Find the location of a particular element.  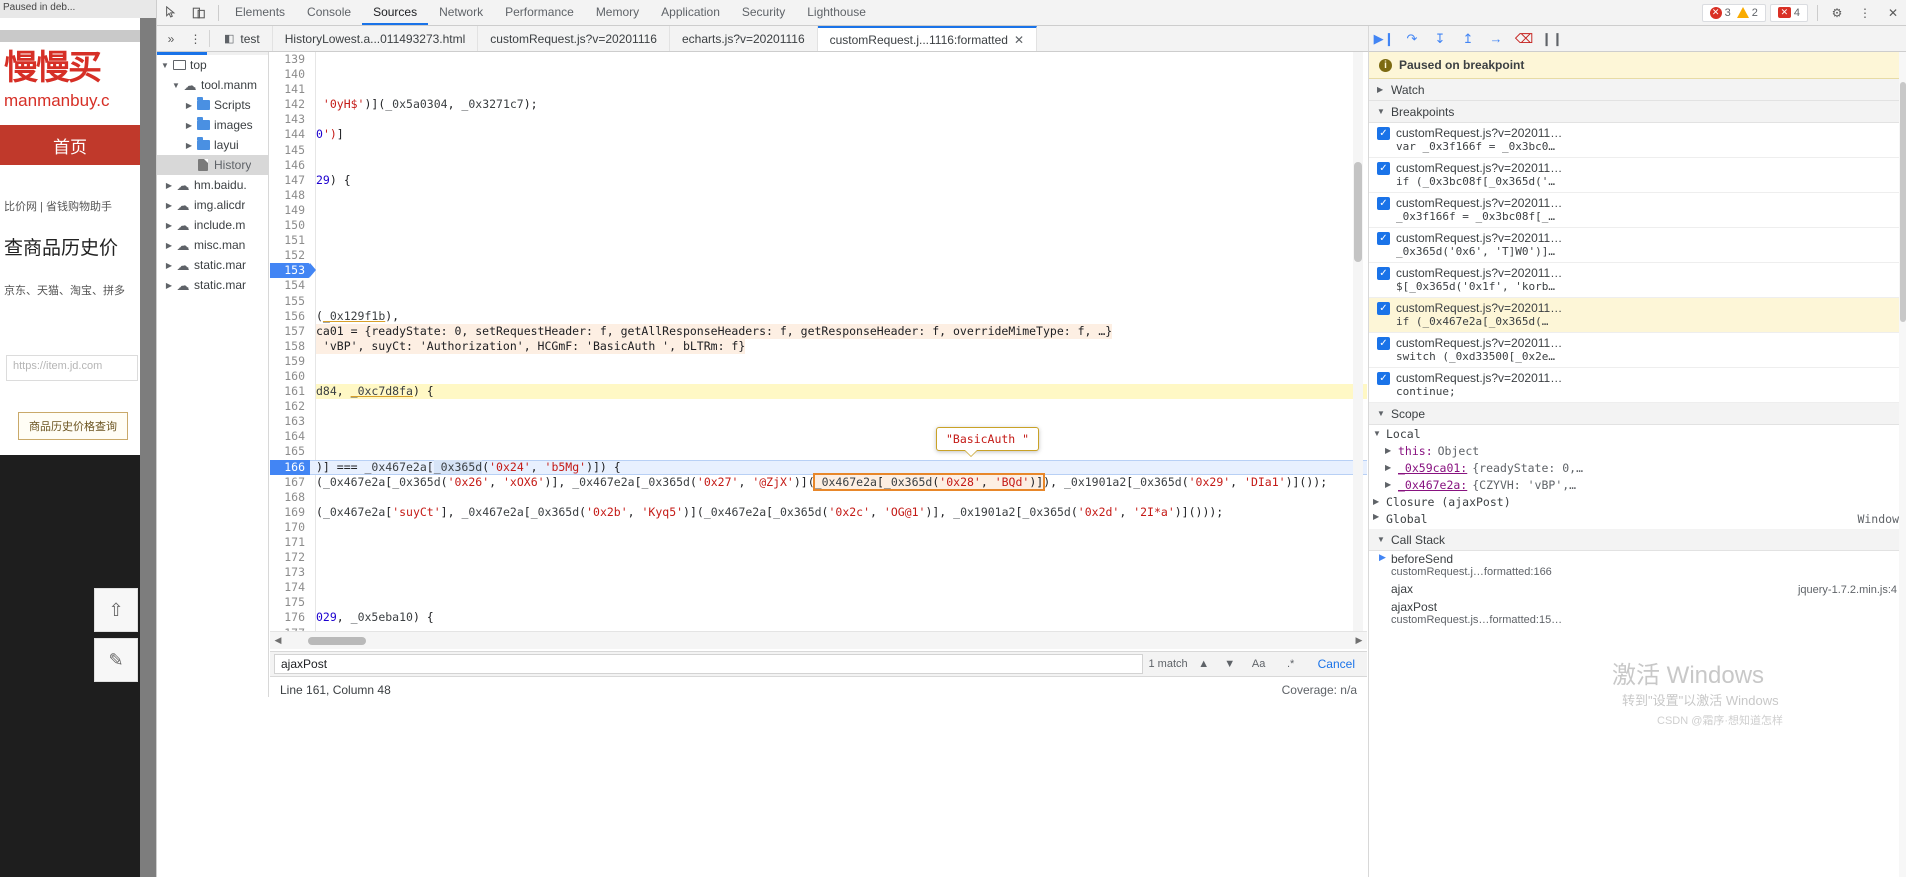

cancel-button: Cancel is located at coordinates (1336, 664).